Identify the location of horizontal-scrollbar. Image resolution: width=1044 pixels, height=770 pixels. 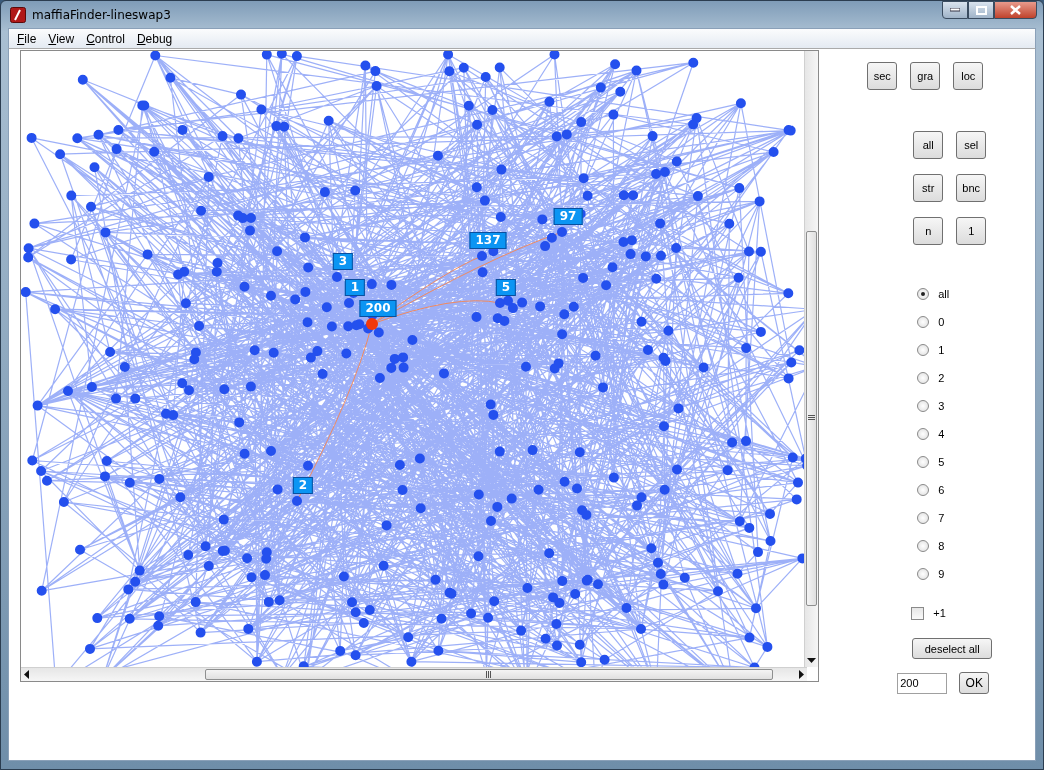
(414, 674).